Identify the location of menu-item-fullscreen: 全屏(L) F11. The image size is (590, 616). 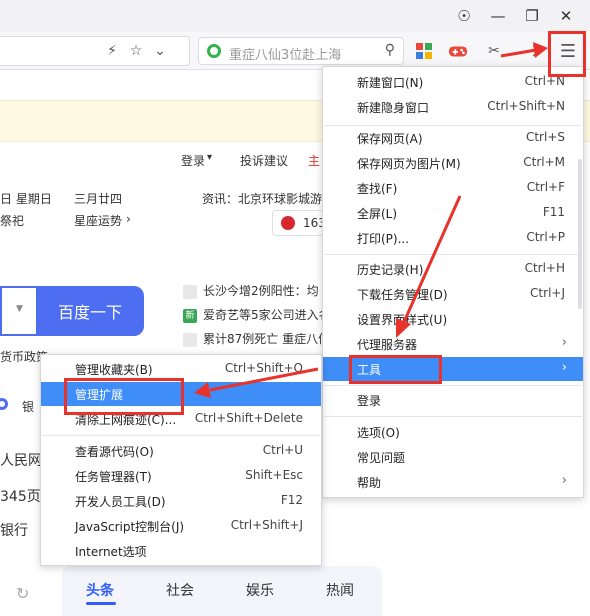
(453, 213).